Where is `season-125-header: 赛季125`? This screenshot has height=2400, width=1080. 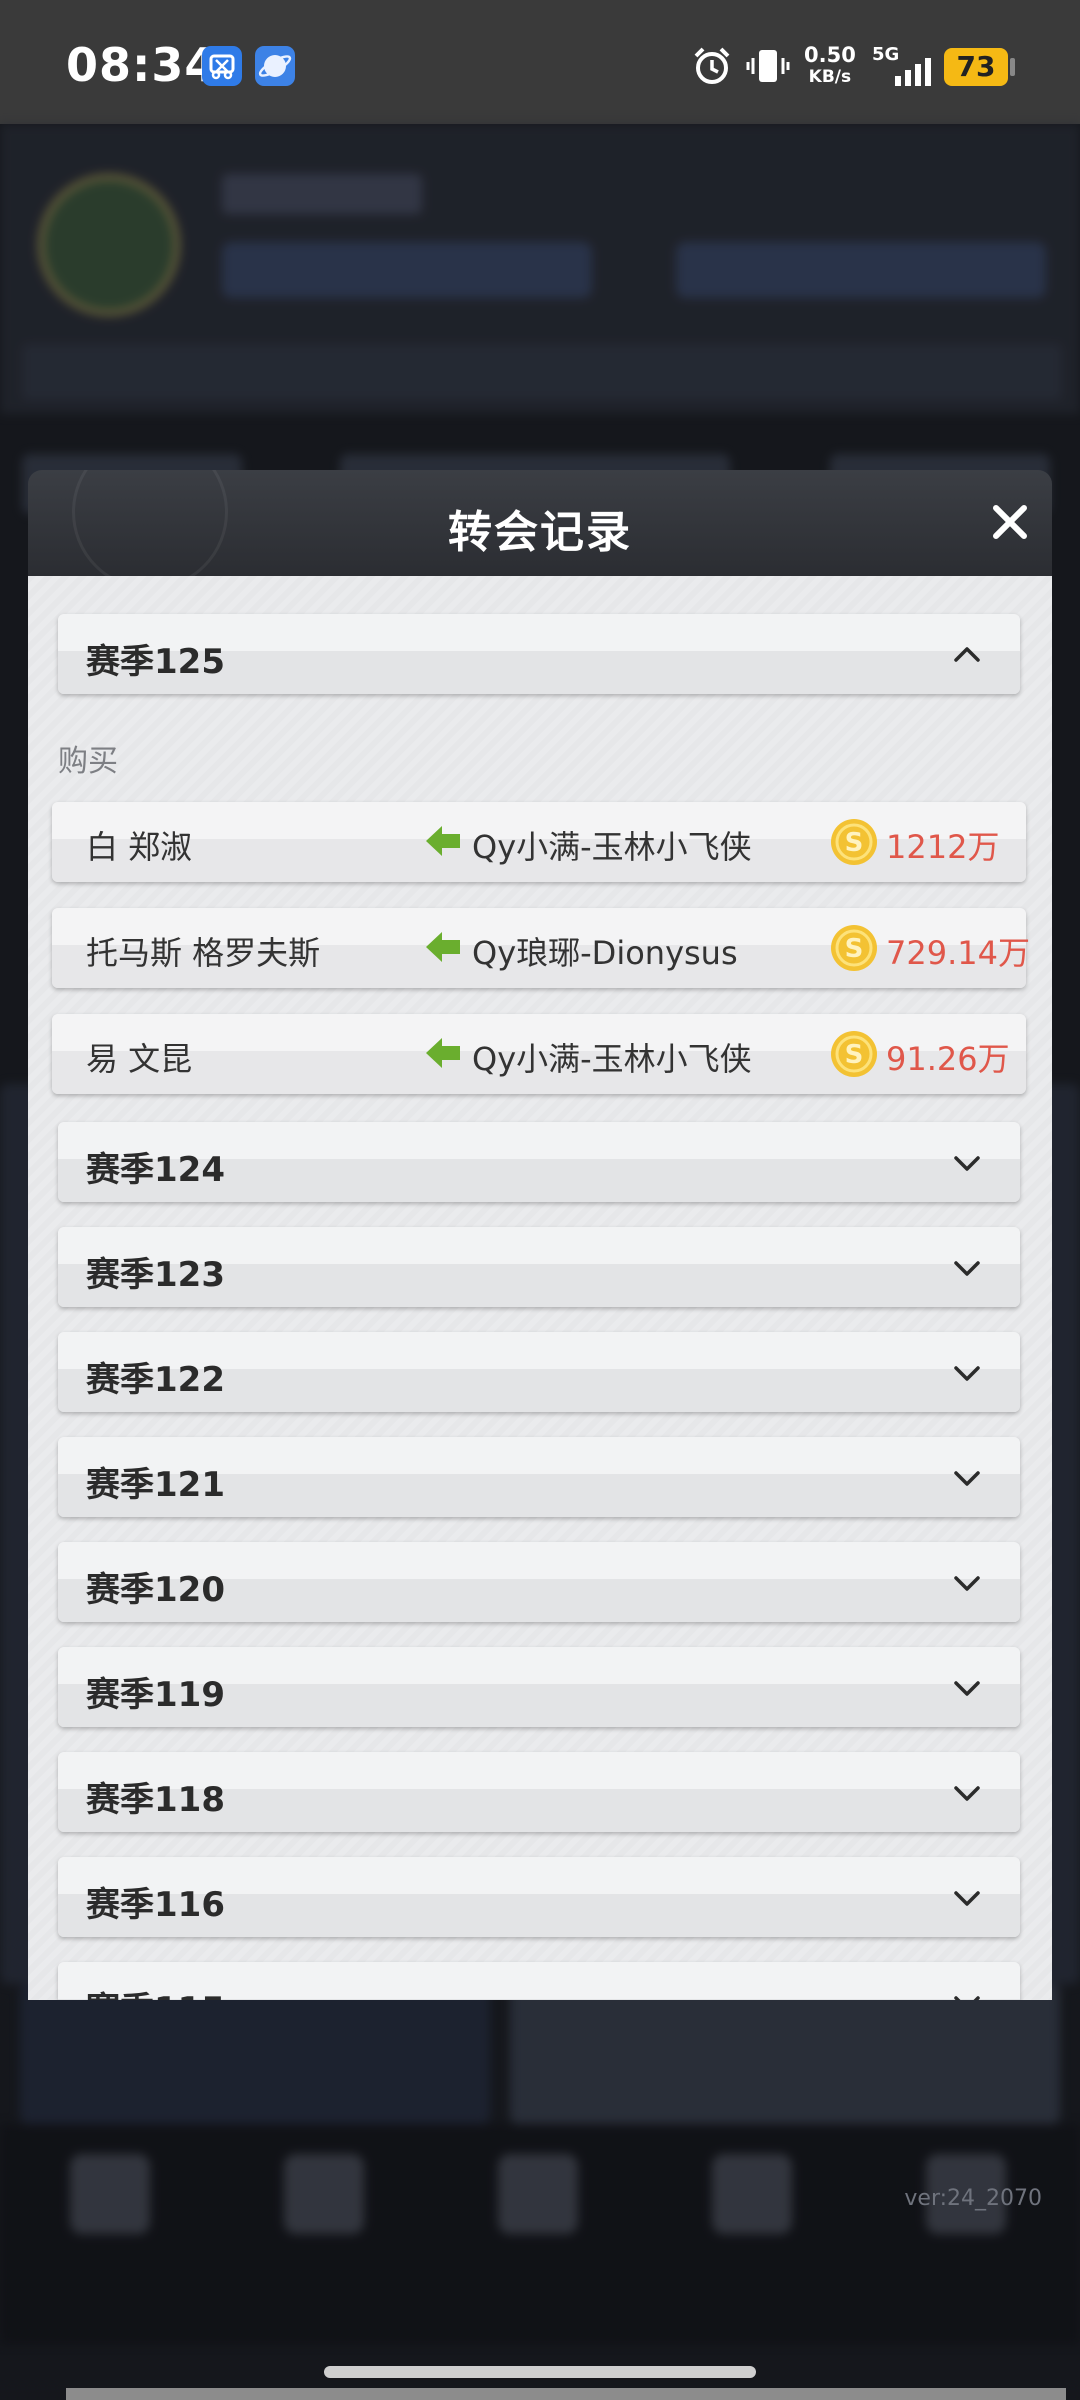 season-125-header: 赛季125 is located at coordinates (539, 654).